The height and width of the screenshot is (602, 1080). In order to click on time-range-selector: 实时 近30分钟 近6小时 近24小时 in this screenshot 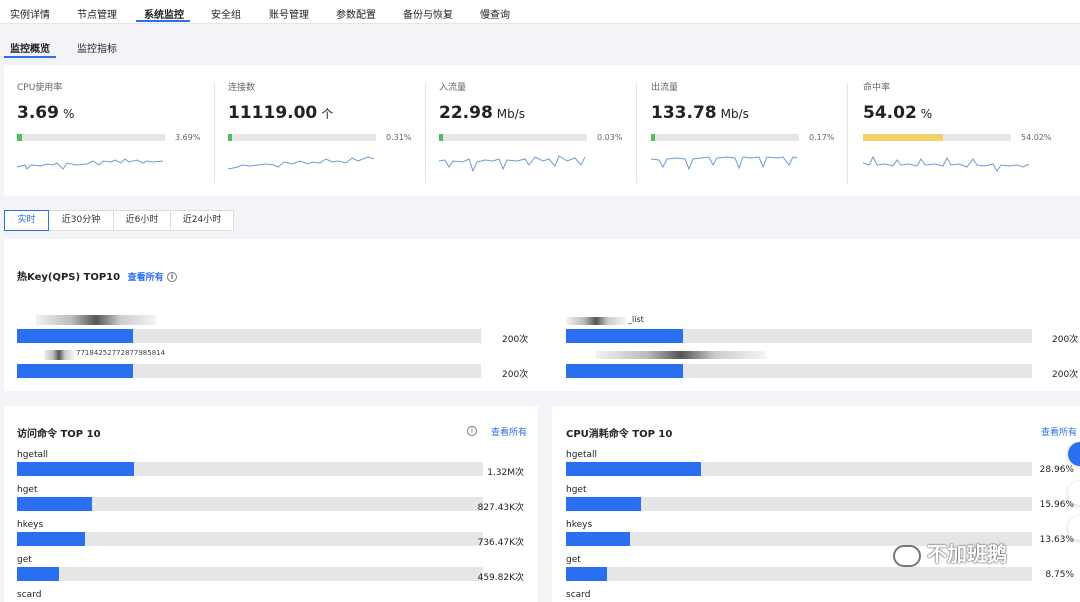, I will do `click(119, 220)`.